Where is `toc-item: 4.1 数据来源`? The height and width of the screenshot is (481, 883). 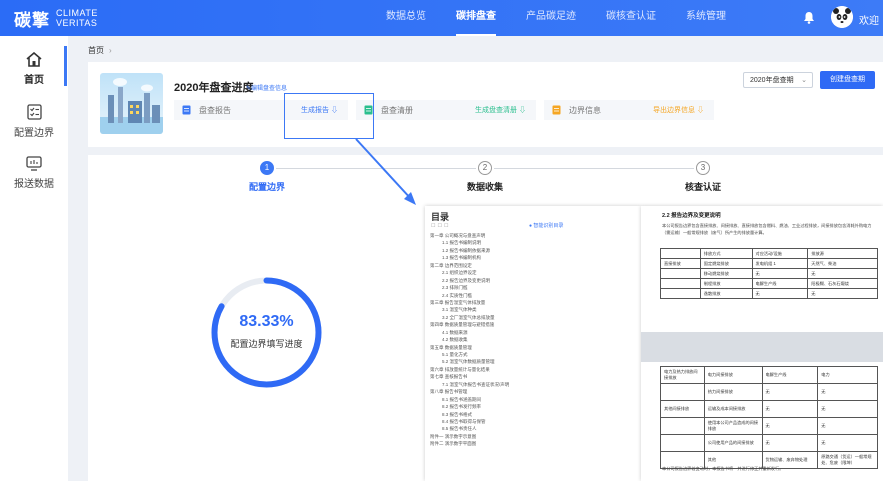
toc-item: 4.1 数据来源 is located at coordinates (532, 332).